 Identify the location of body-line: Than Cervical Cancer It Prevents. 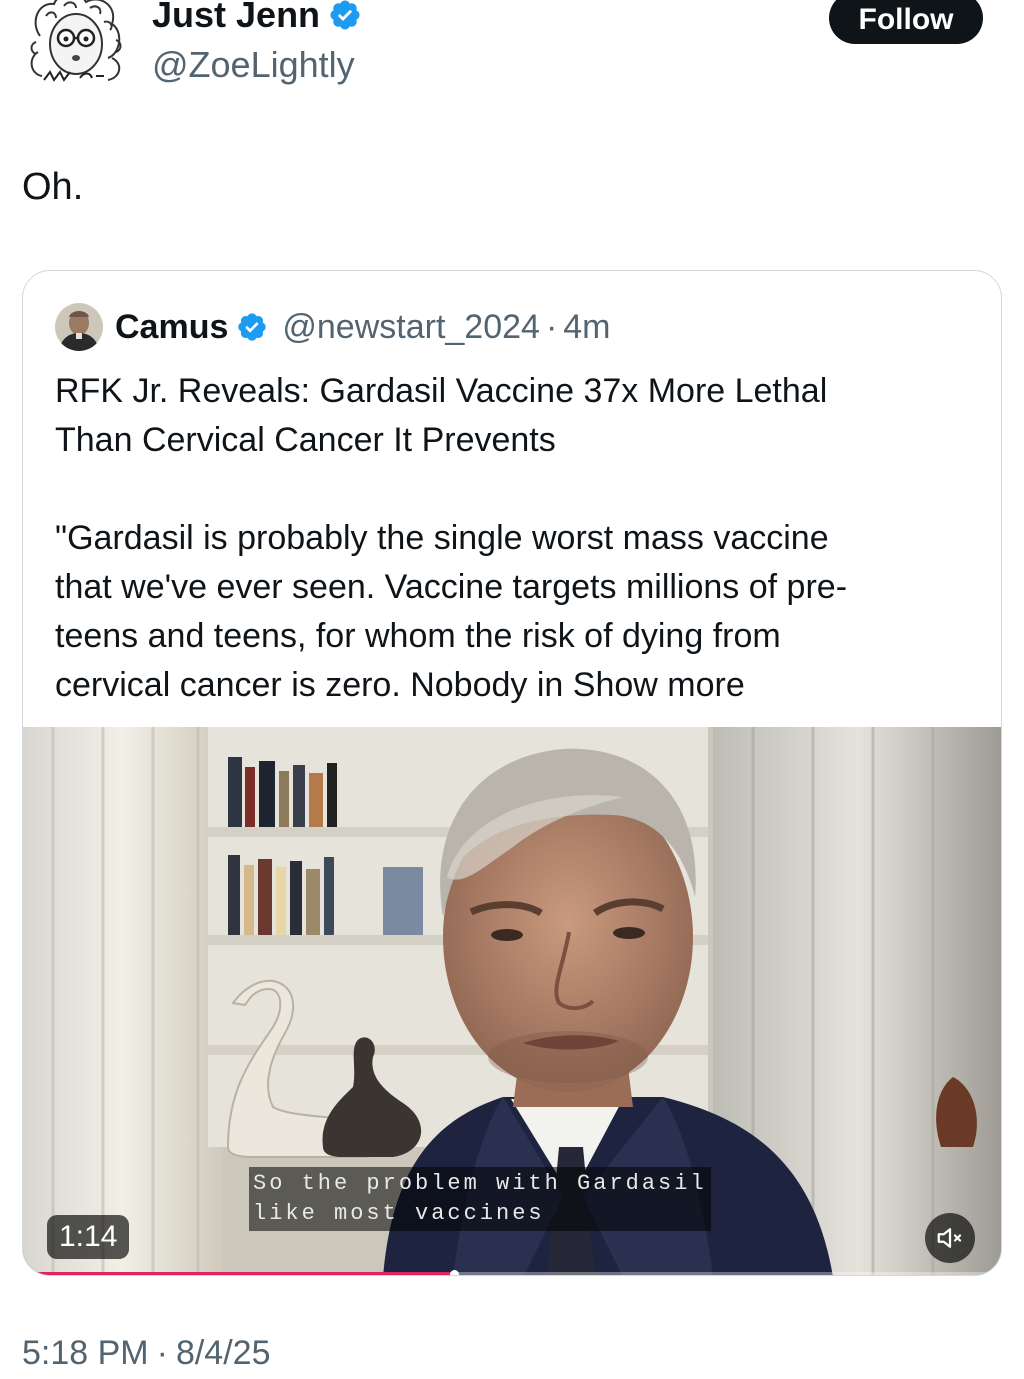
(305, 440).